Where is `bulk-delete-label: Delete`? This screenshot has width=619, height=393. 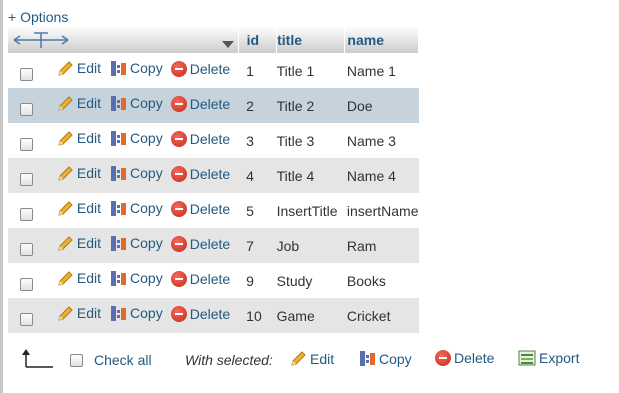 bulk-delete-label: Delete is located at coordinates (474, 358).